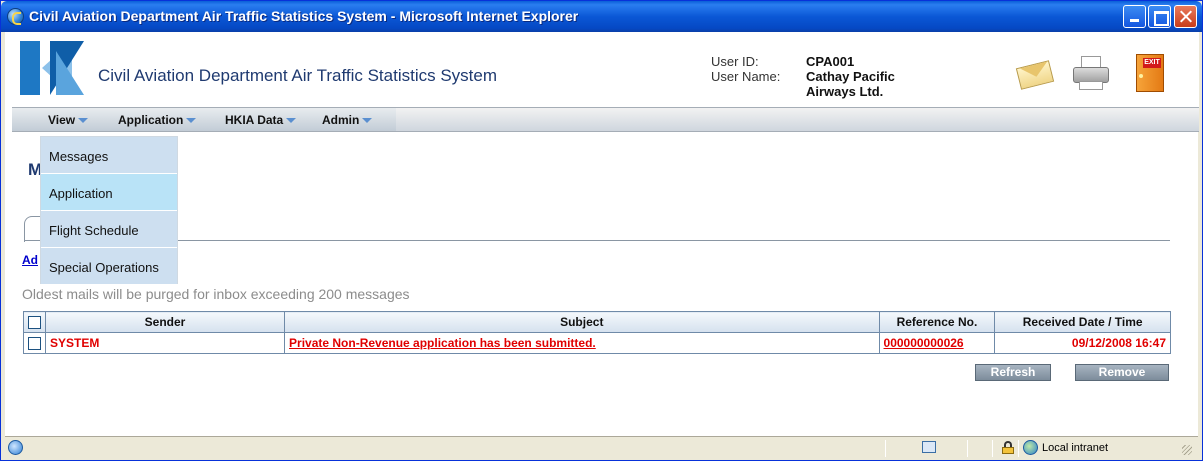  What do you see at coordinates (157, 120) in the screenshot?
I see `menu-application: Application` at bounding box center [157, 120].